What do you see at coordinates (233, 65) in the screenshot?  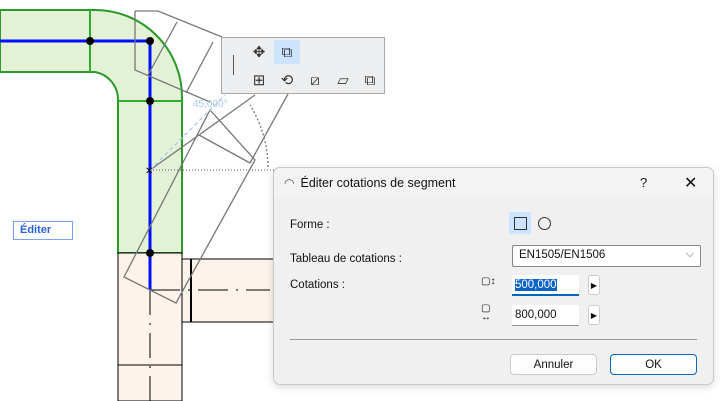 I see `palette-divider` at bounding box center [233, 65].